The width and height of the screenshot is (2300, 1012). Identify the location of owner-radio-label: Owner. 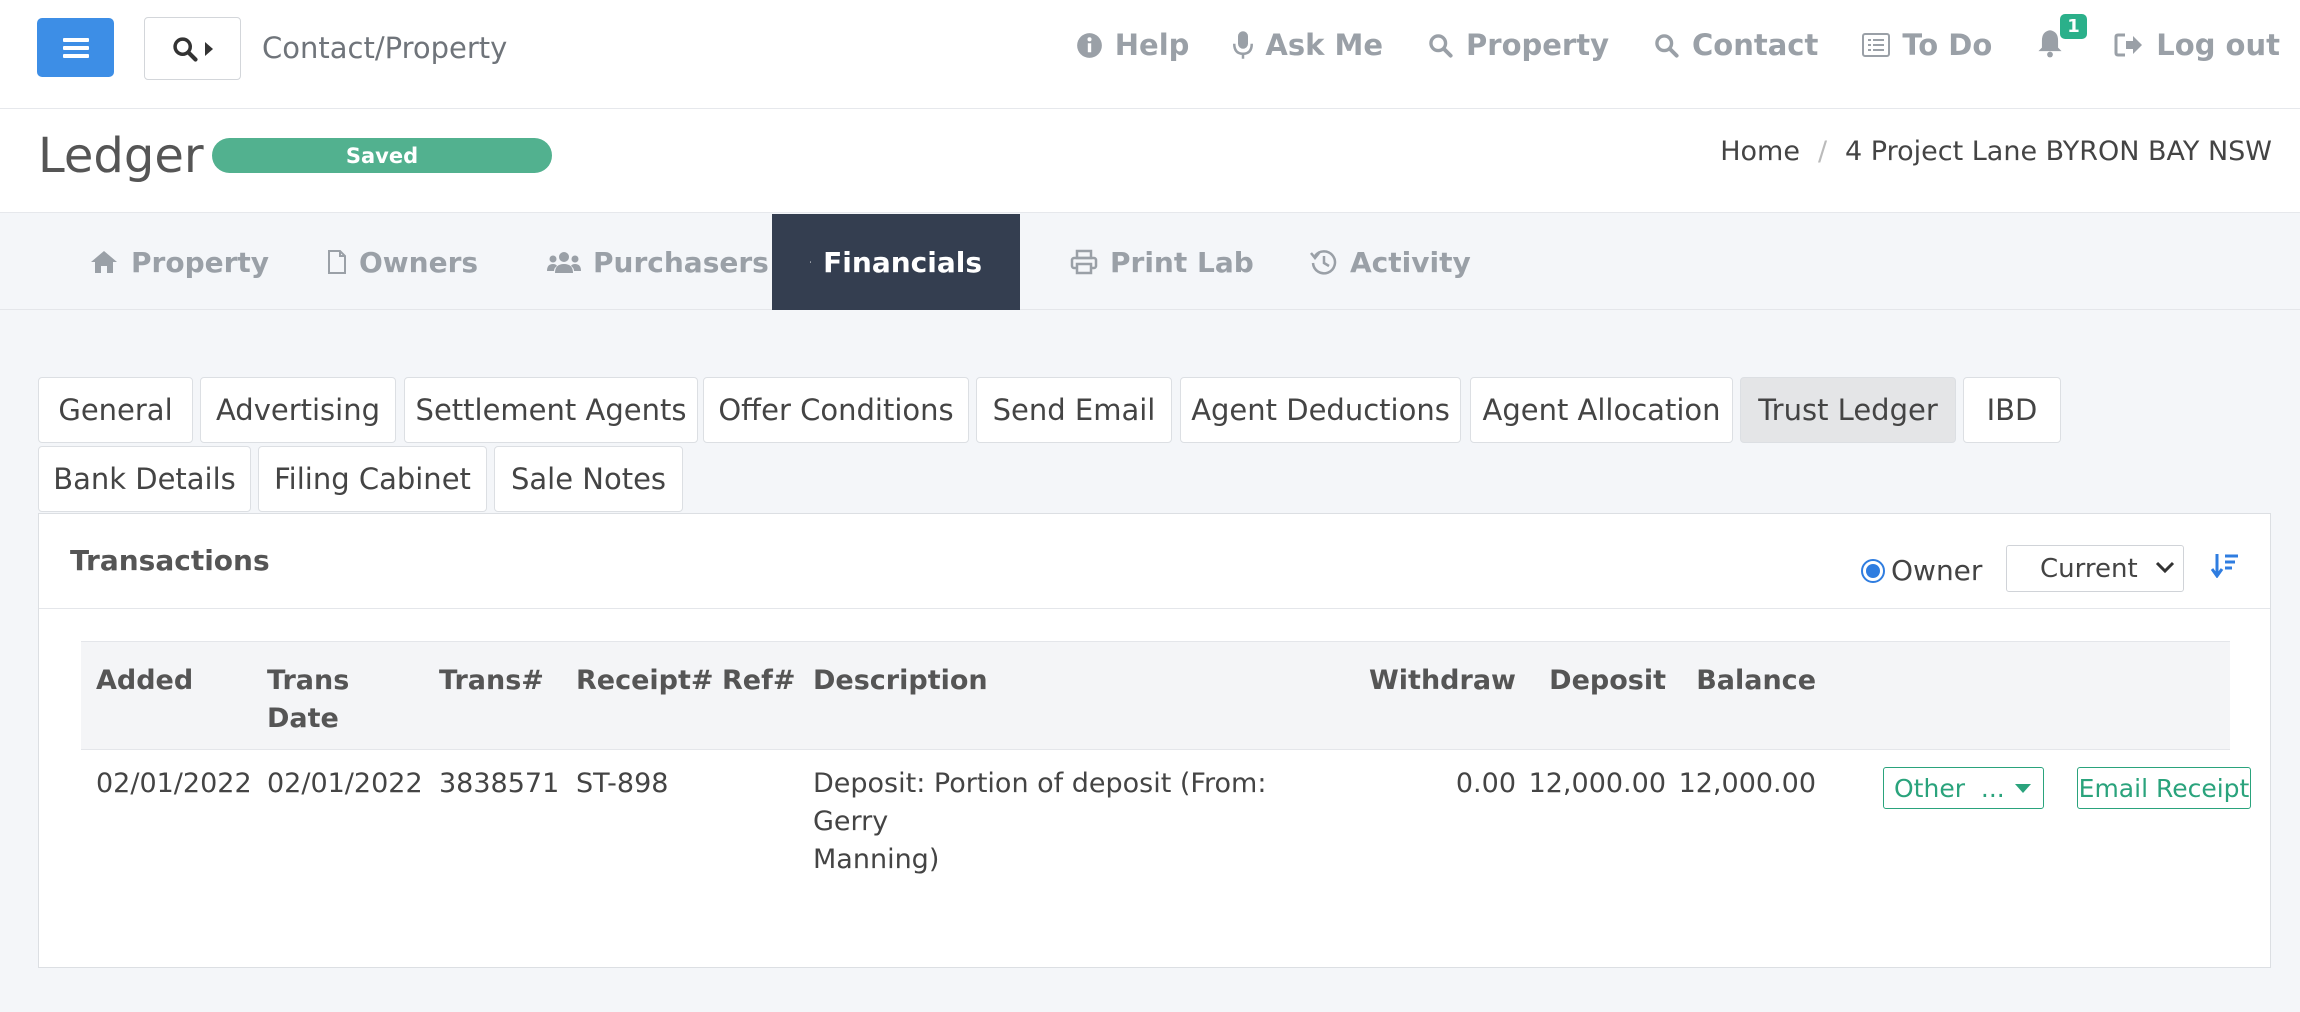
(1937, 570).